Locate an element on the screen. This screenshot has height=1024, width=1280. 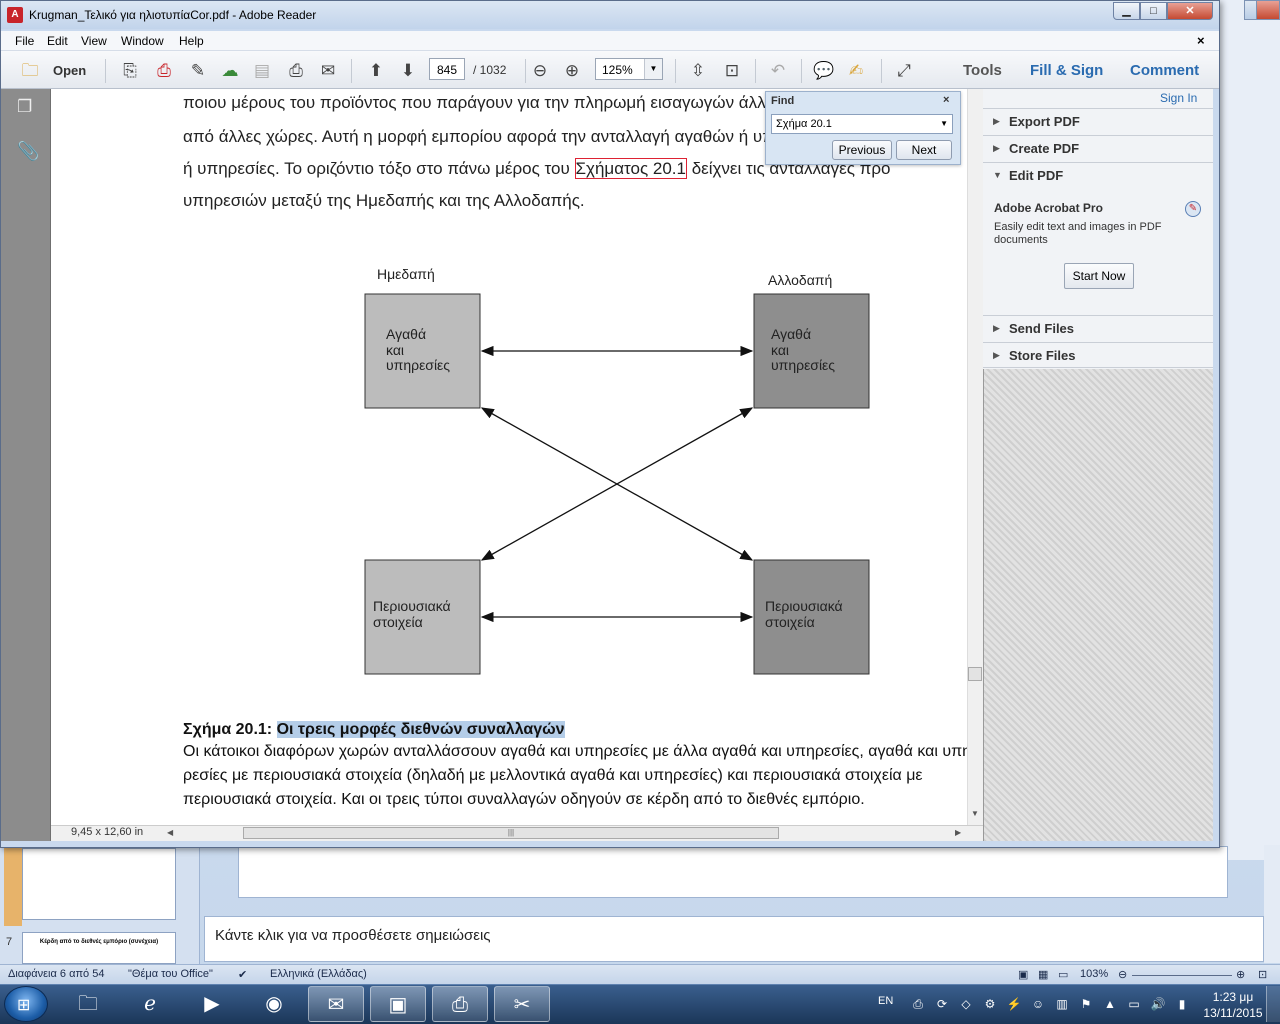
email-icon: ✉ is located at coordinates (328, 71).